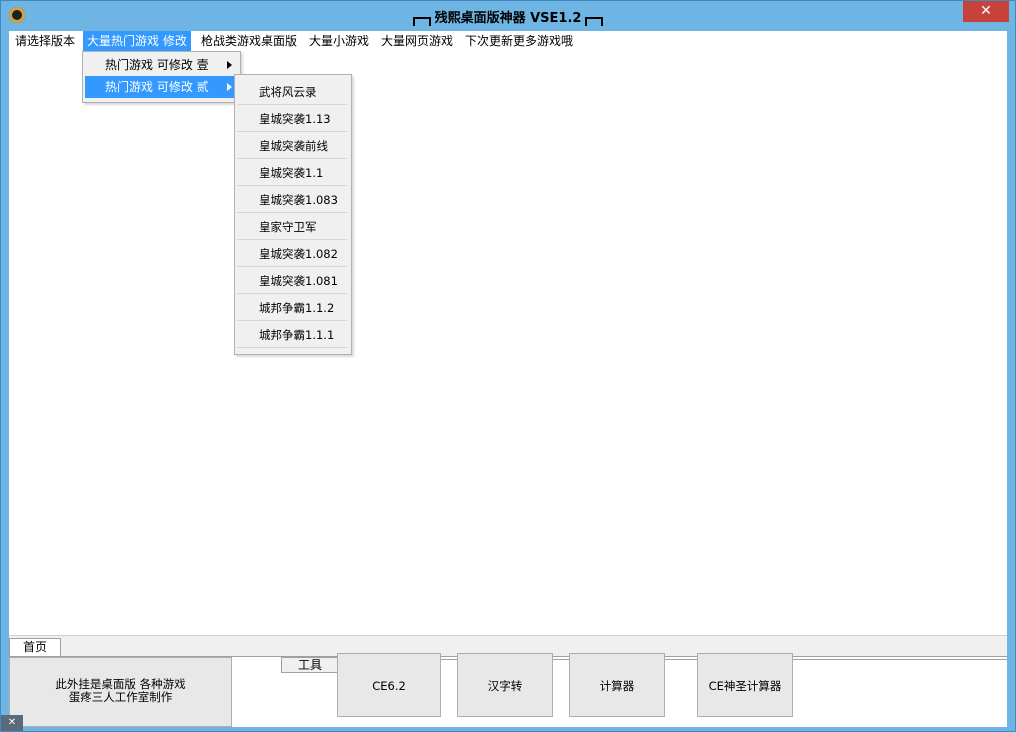 The height and width of the screenshot is (732, 1016). What do you see at coordinates (292, 227) in the screenshot?
I see `submenu-item: 皇家守卫军` at bounding box center [292, 227].